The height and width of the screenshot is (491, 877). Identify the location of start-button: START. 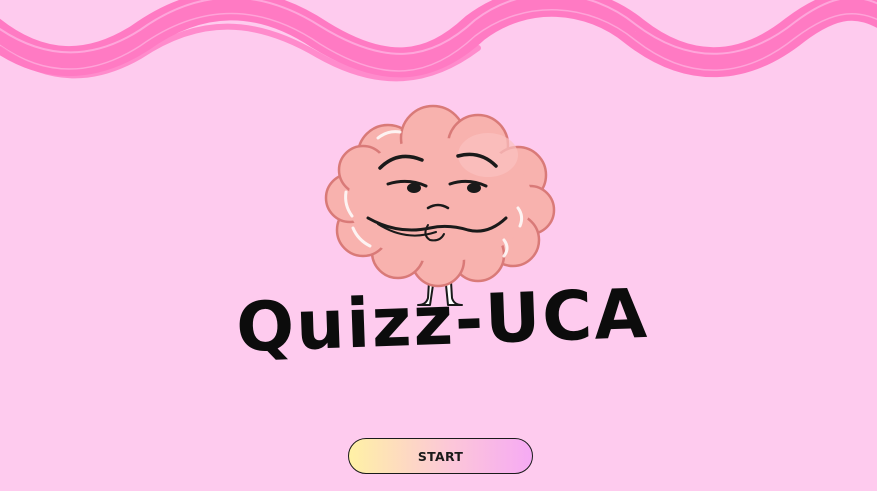
(440, 456).